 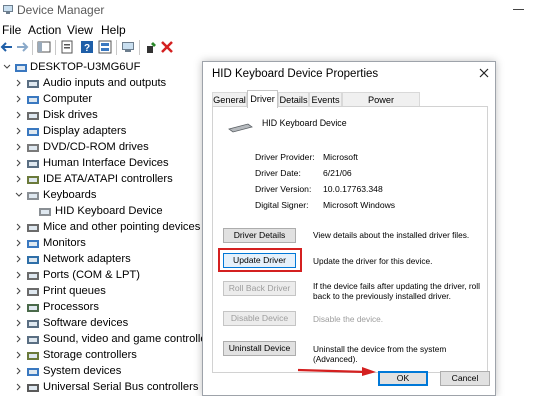 I want to click on processor-icon, so click(x=33, y=308).